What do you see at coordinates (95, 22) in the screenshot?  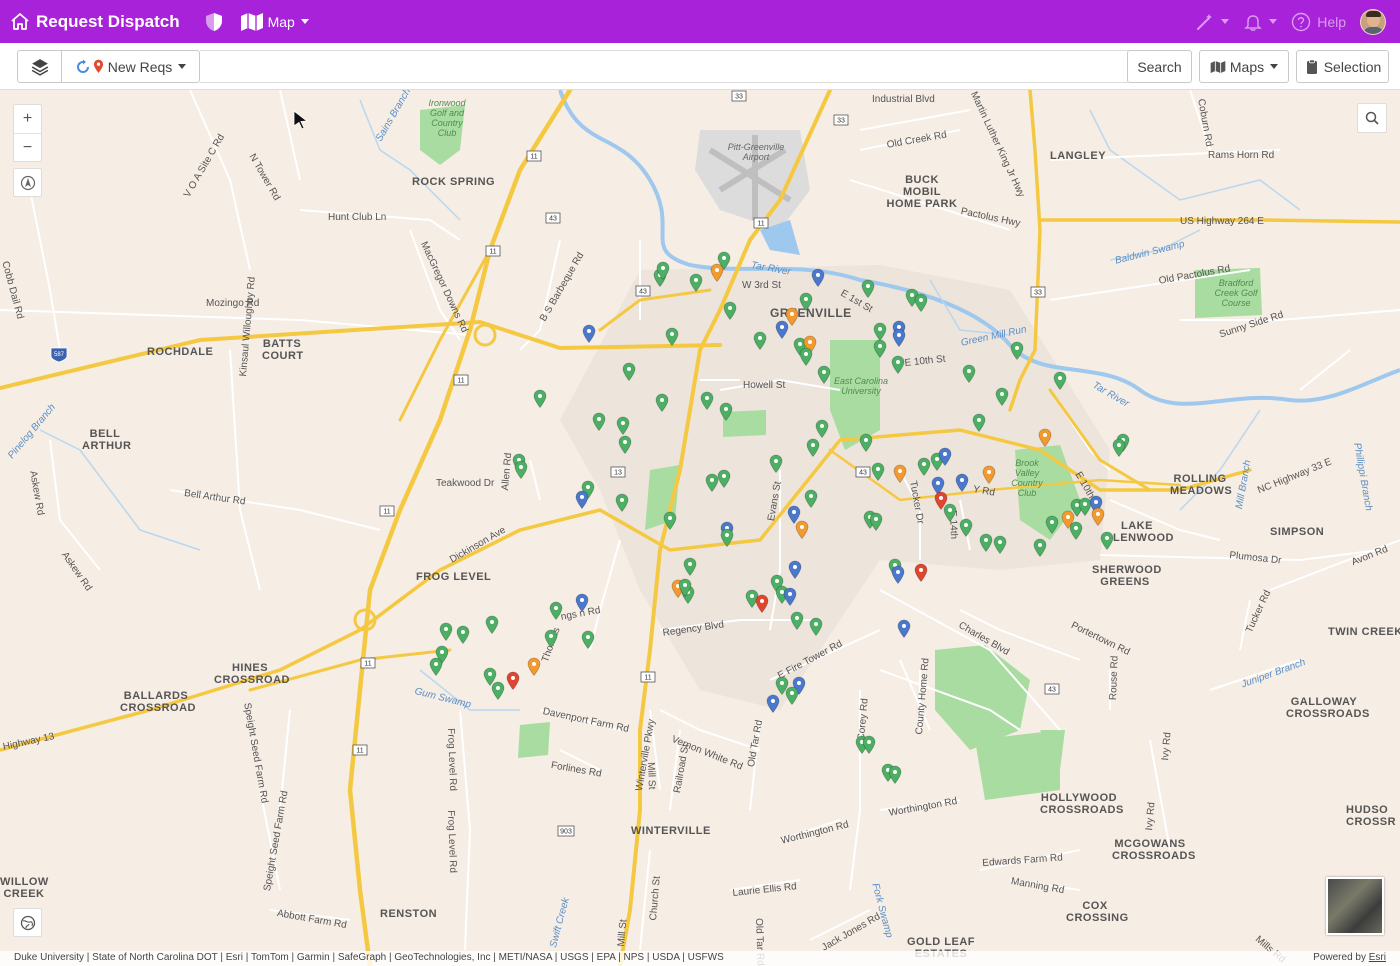 I see `app-brand: Request Dispatch` at bounding box center [95, 22].